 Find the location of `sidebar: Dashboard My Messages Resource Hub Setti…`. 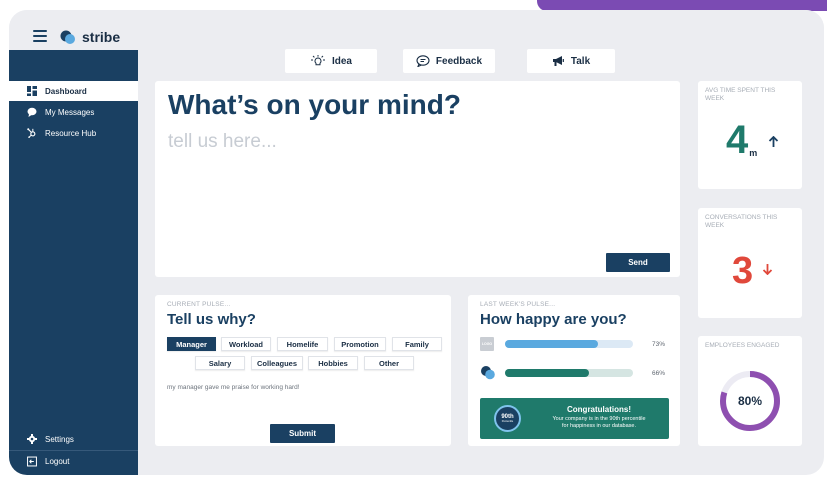

sidebar: Dashboard My Messages Resource Hub Setti… is located at coordinates (73, 262).